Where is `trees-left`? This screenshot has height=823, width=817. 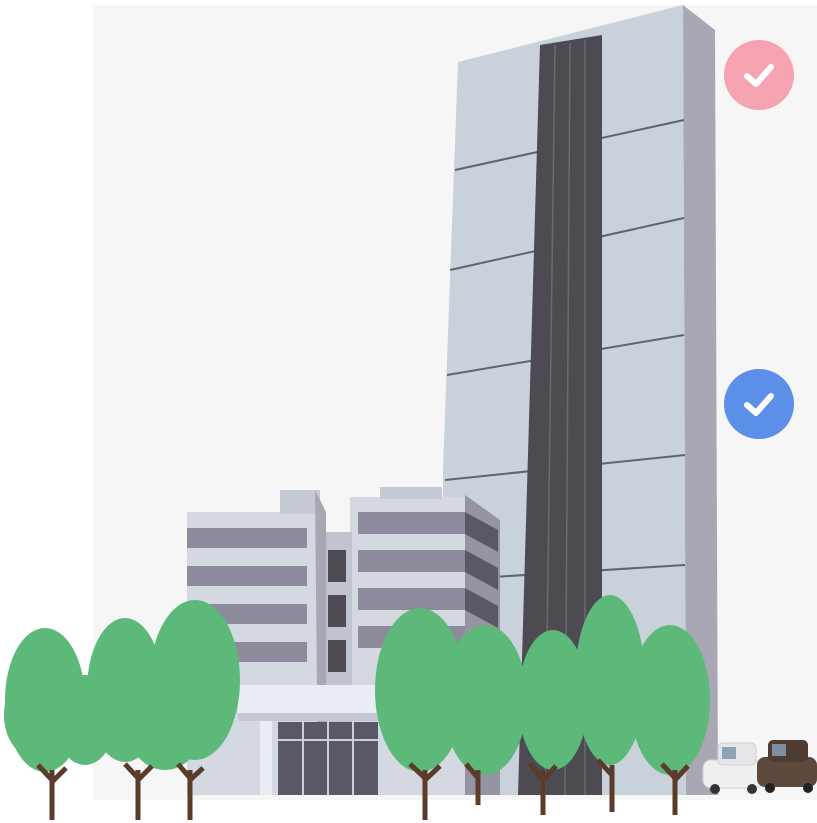 trees-left is located at coordinates (122, 686).